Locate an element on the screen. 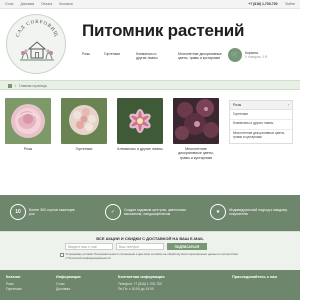 The width and height of the screenshot is (320, 300). consent-checkbox is located at coordinates (62, 255).